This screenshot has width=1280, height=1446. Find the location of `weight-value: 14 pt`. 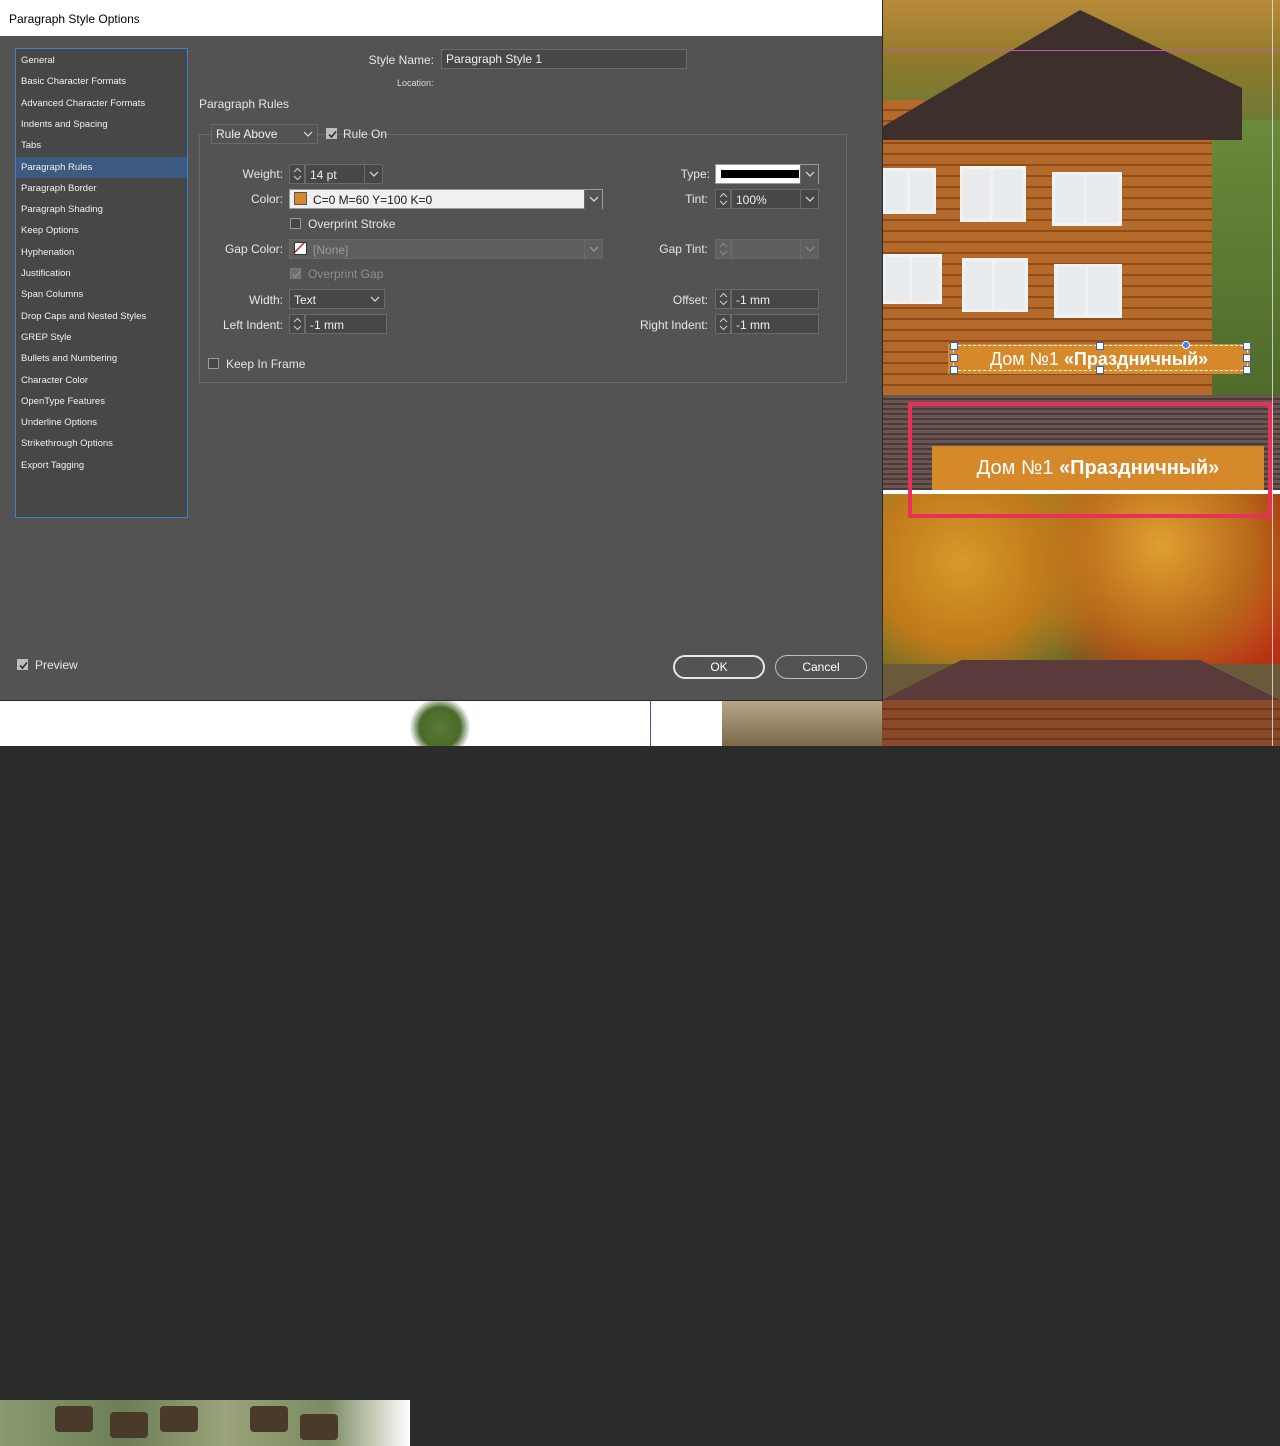

weight-value: 14 pt is located at coordinates (323, 175).